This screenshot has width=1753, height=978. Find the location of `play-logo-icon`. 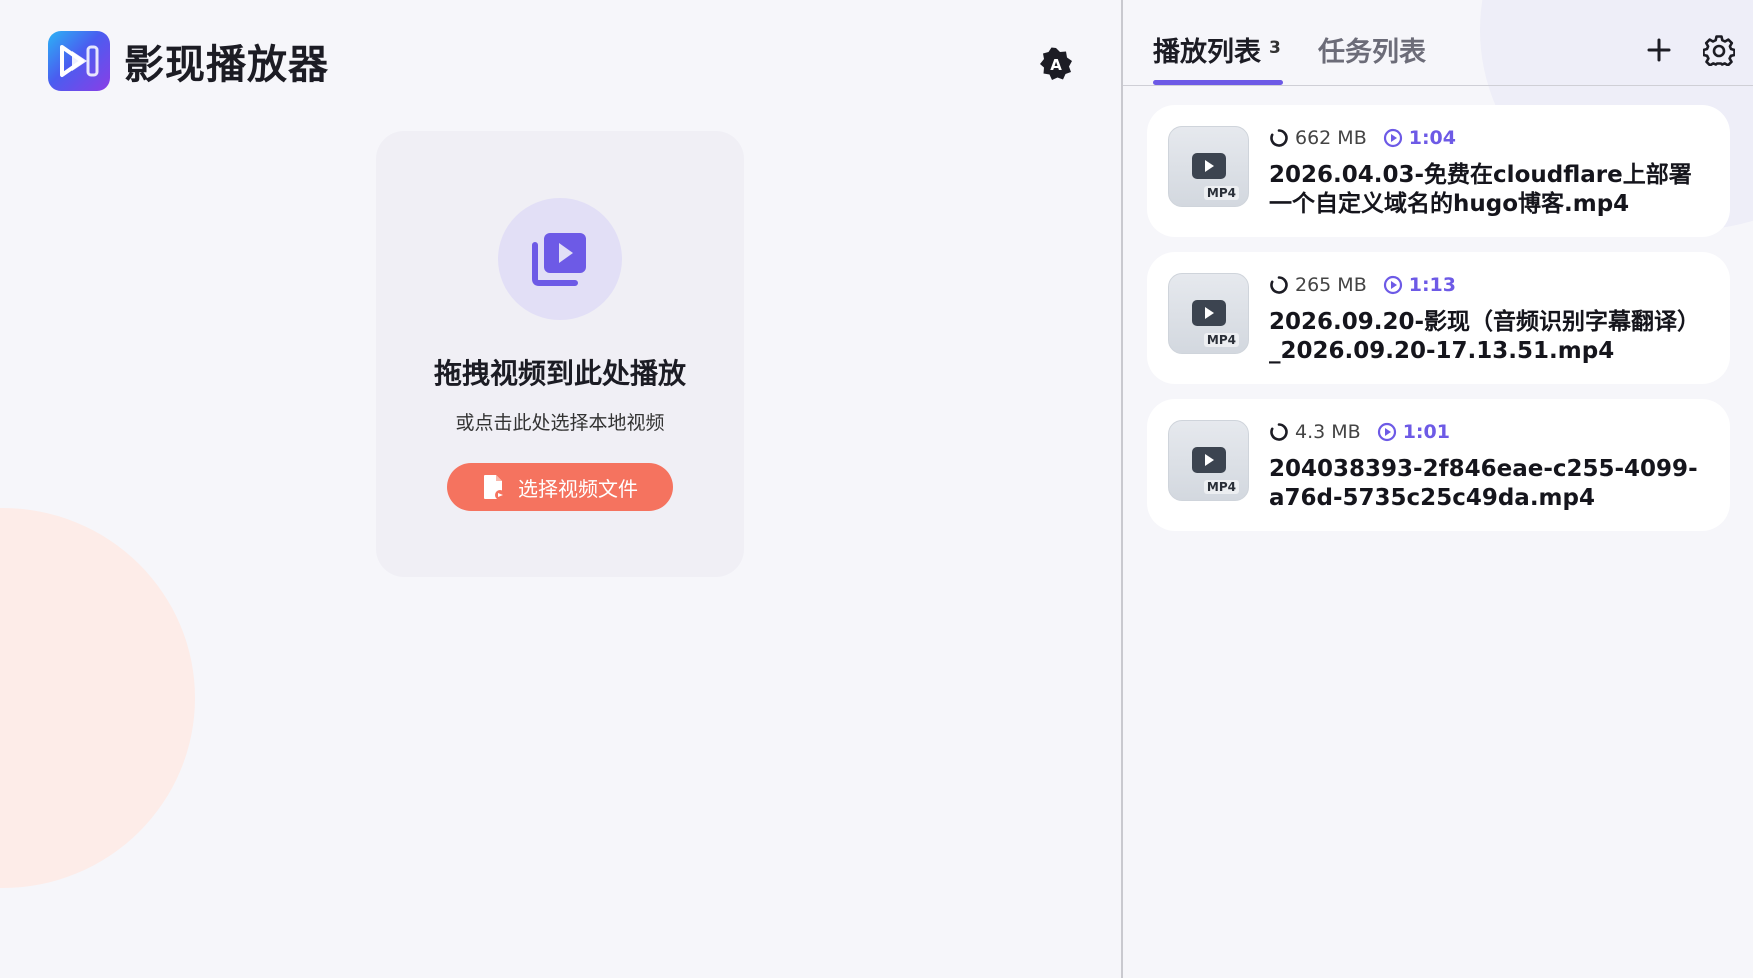

play-logo-icon is located at coordinates (79, 61).